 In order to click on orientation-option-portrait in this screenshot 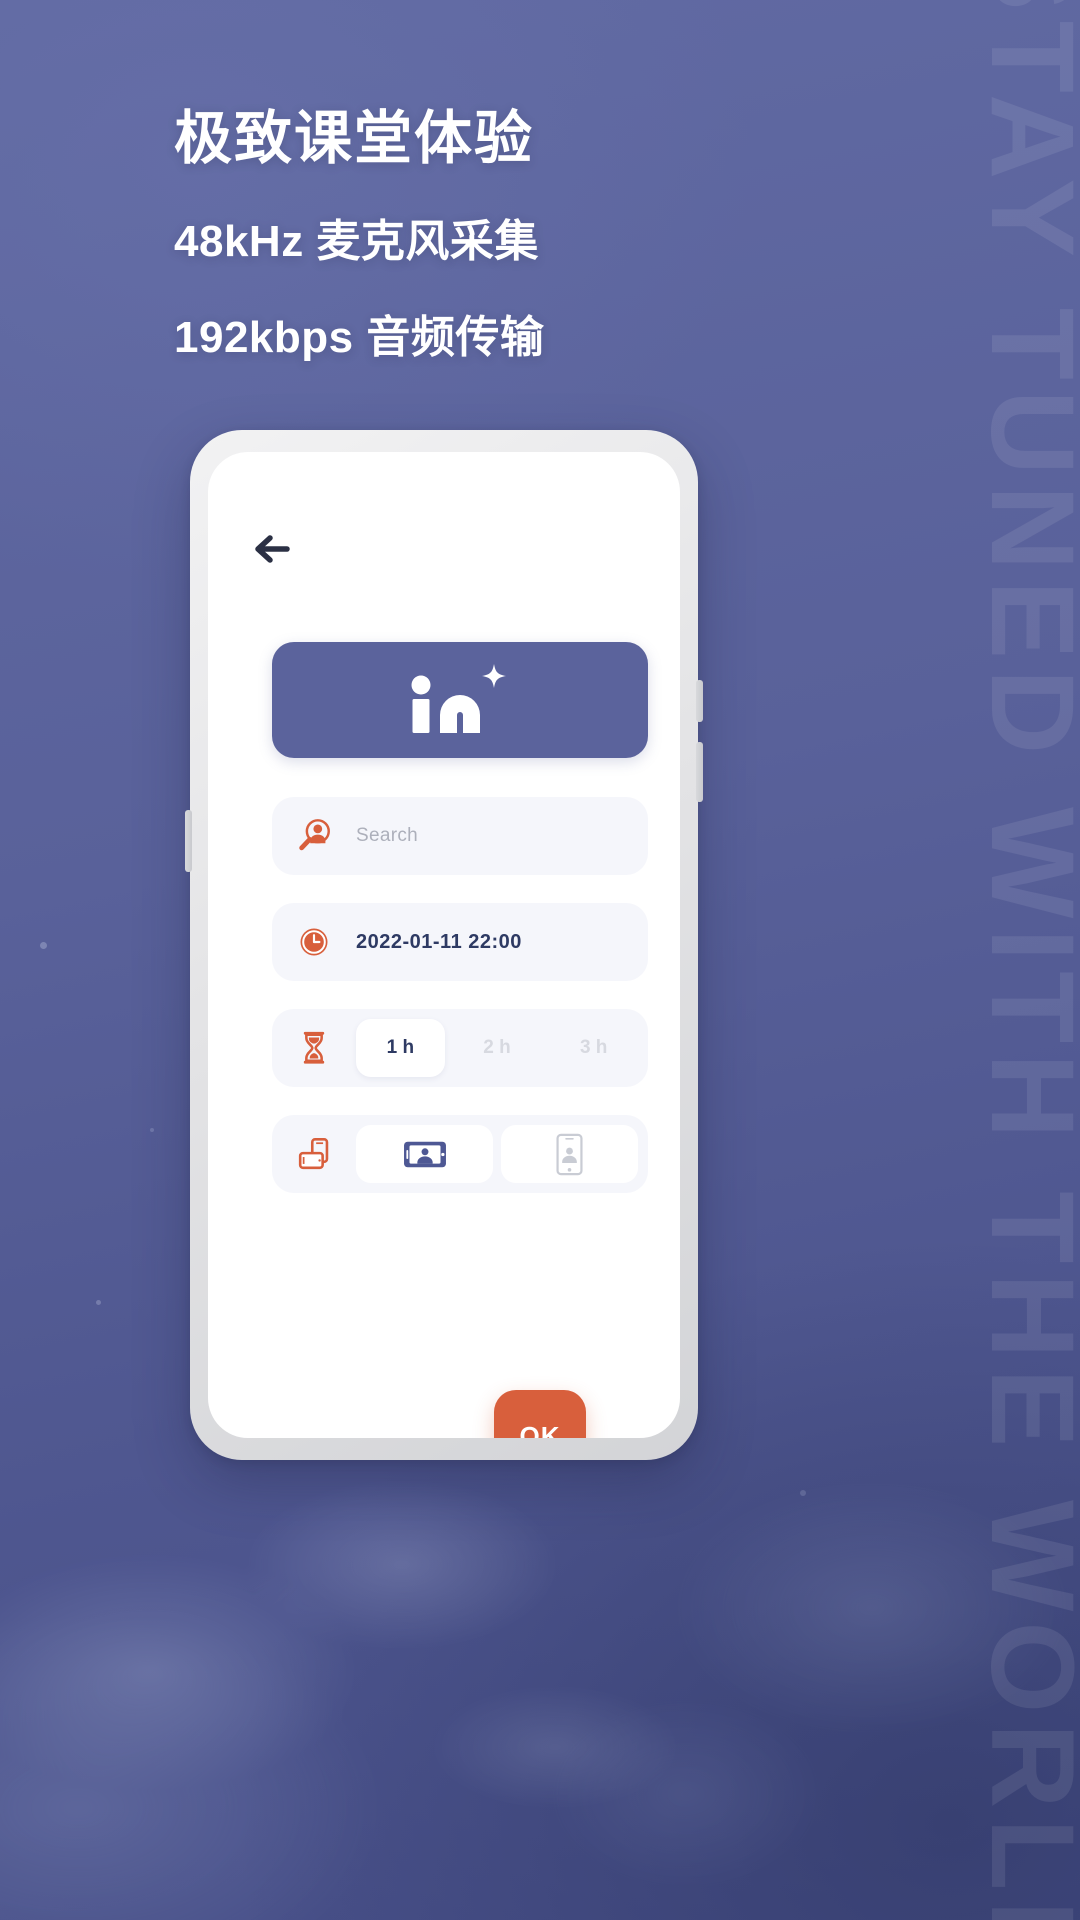, I will do `click(569, 1154)`.